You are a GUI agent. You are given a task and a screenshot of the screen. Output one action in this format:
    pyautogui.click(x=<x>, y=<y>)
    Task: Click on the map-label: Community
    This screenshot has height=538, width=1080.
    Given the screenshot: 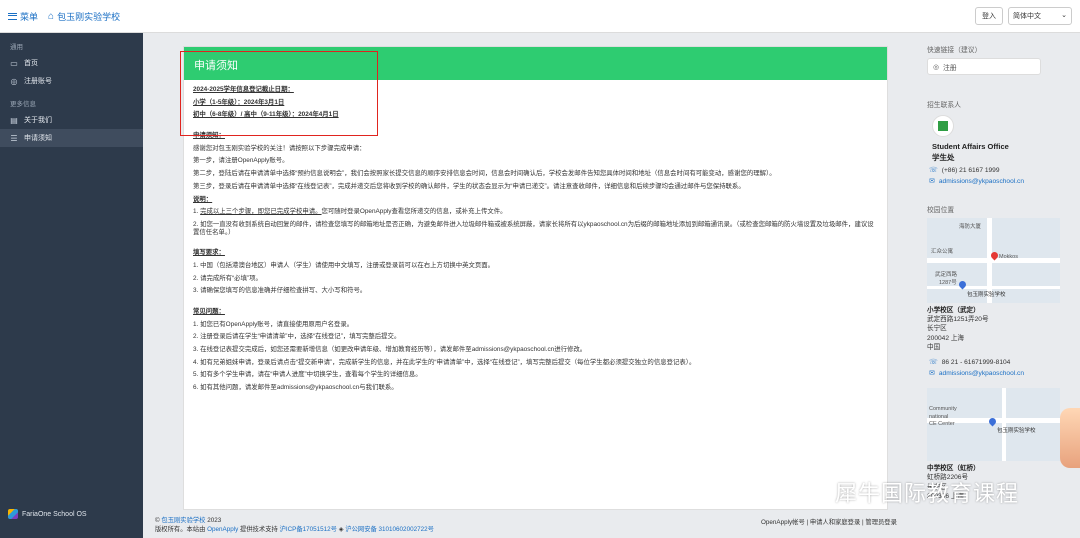 What is the action you would take?
    pyautogui.click(x=943, y=409)
    